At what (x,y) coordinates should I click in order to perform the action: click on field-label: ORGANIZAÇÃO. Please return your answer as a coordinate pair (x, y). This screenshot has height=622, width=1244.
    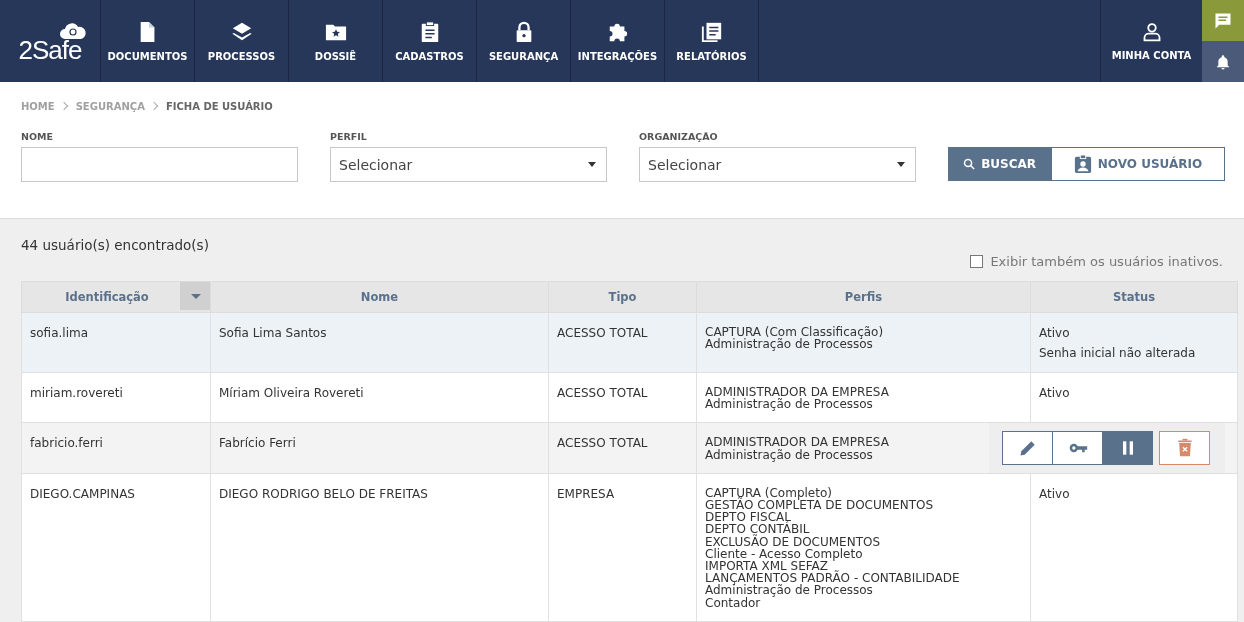
    Looking at the image, I should click on (679, 136).